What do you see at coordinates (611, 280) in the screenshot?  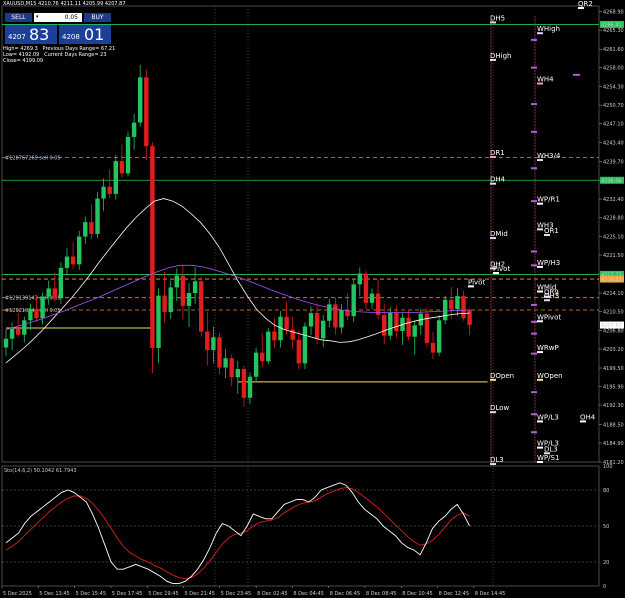 I see `price-box-label: 4216.82` at bounding box center [611, 280].